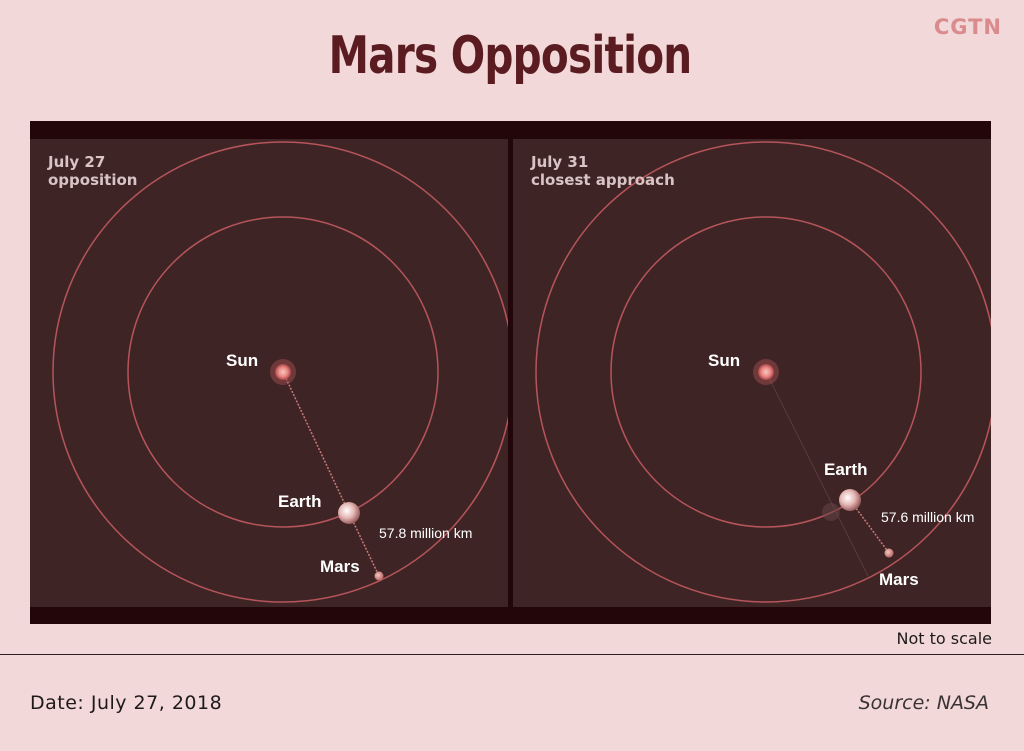 This screenshot has height=751, width=1024. Describe the element at coordinates (77, 162) in the screenshot. I see `panel-date: July 27` at that location.